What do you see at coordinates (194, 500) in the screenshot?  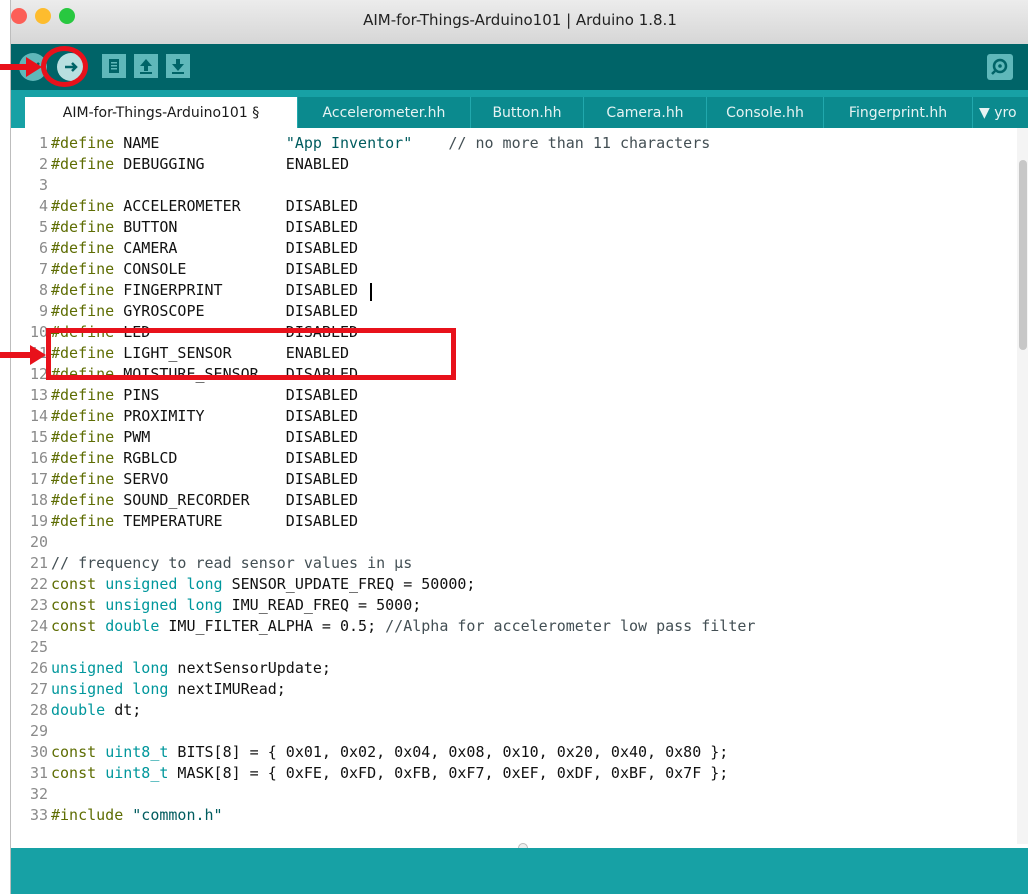 I see `code-line: 18 #define SOUND_RECORDER DISABLED` at bounding box center [194, 500].